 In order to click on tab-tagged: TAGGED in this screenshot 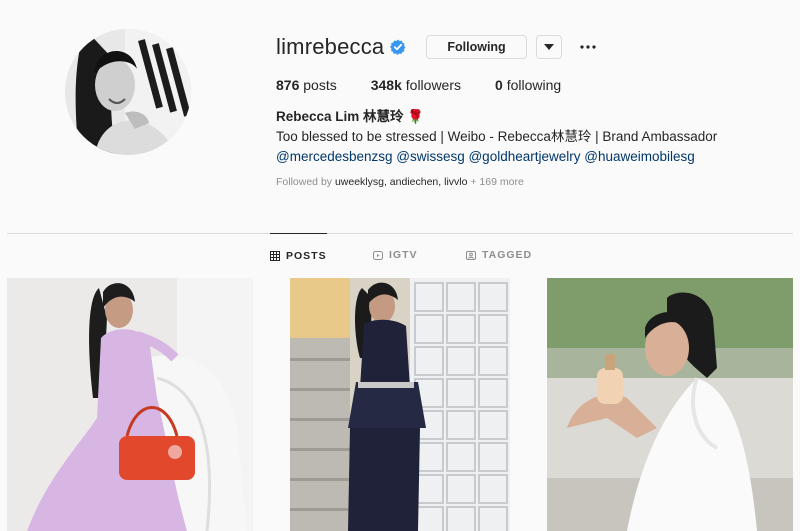, I will do `click(499, 255)`.